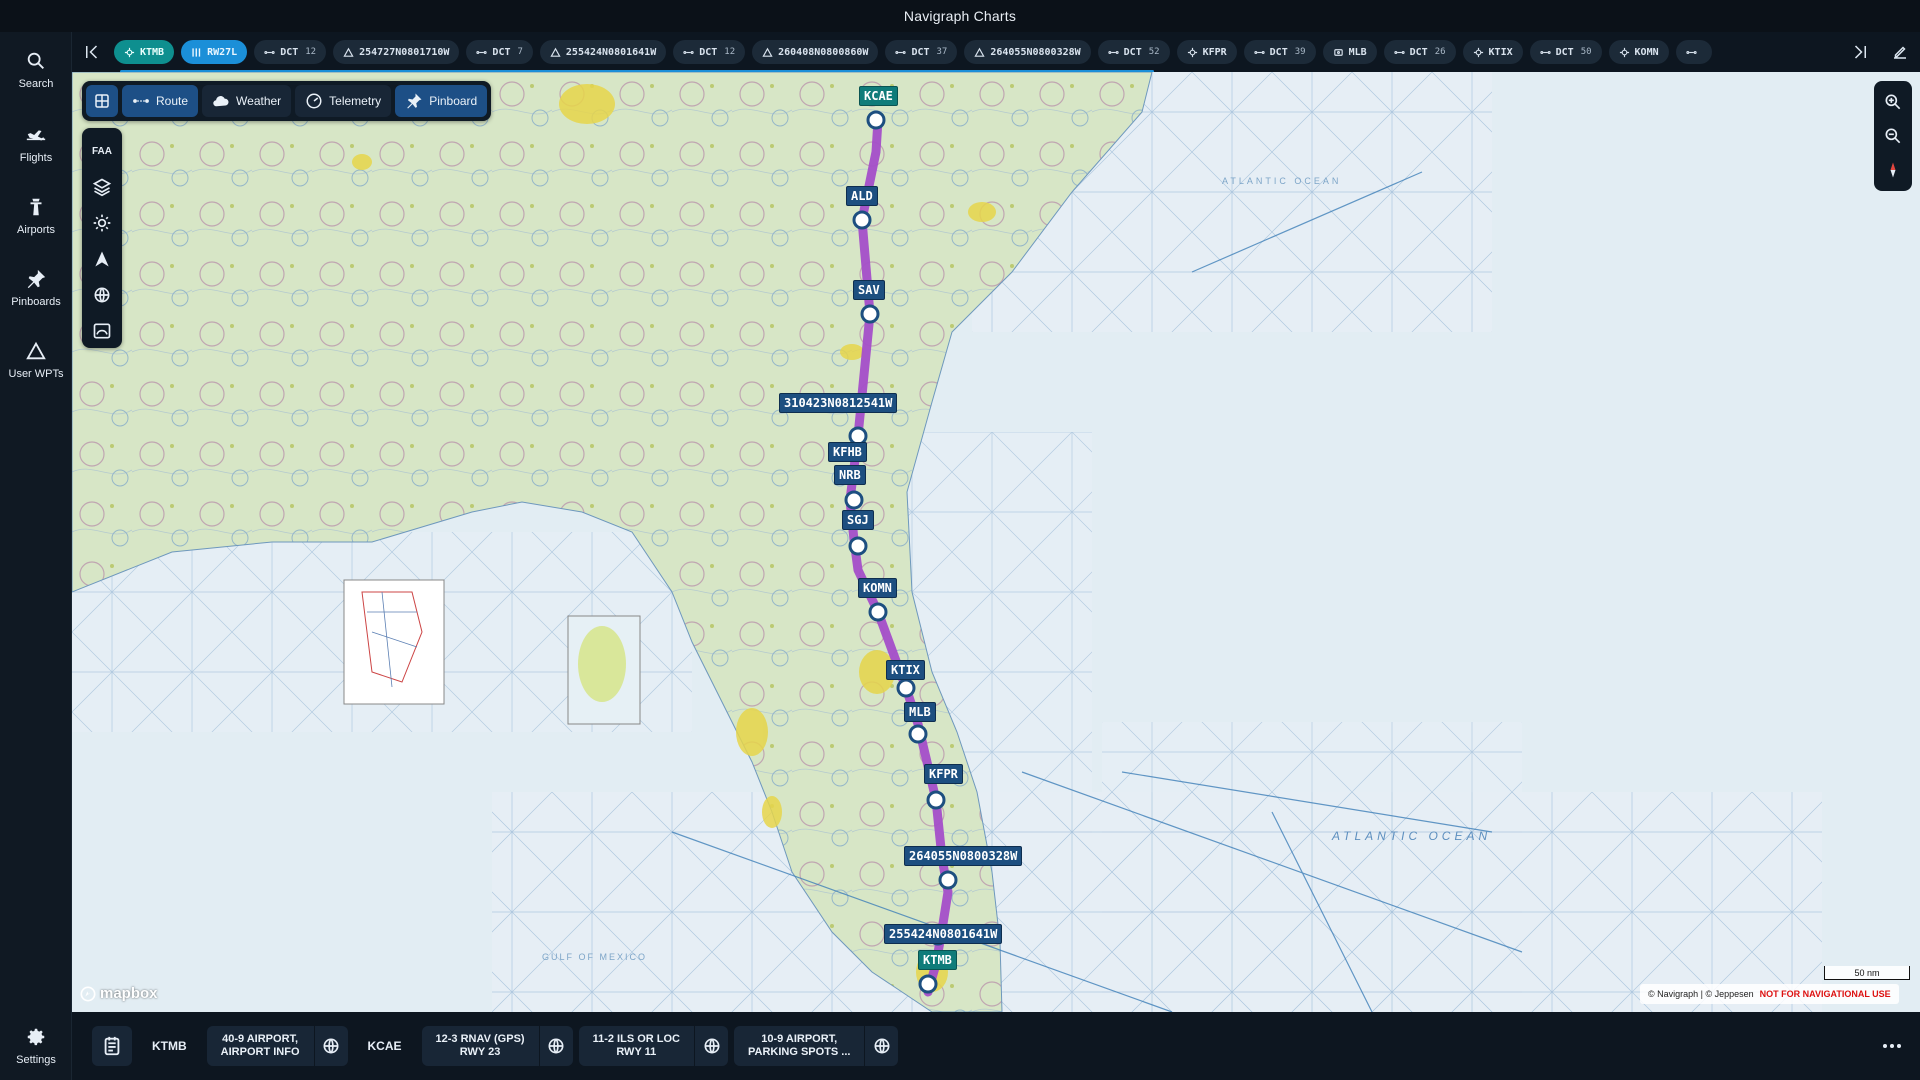  What do you see at coordinates (815, 52) in the screenshot?
I see `route-chip: 260408N0800860W` at bounding box center [815, 52].